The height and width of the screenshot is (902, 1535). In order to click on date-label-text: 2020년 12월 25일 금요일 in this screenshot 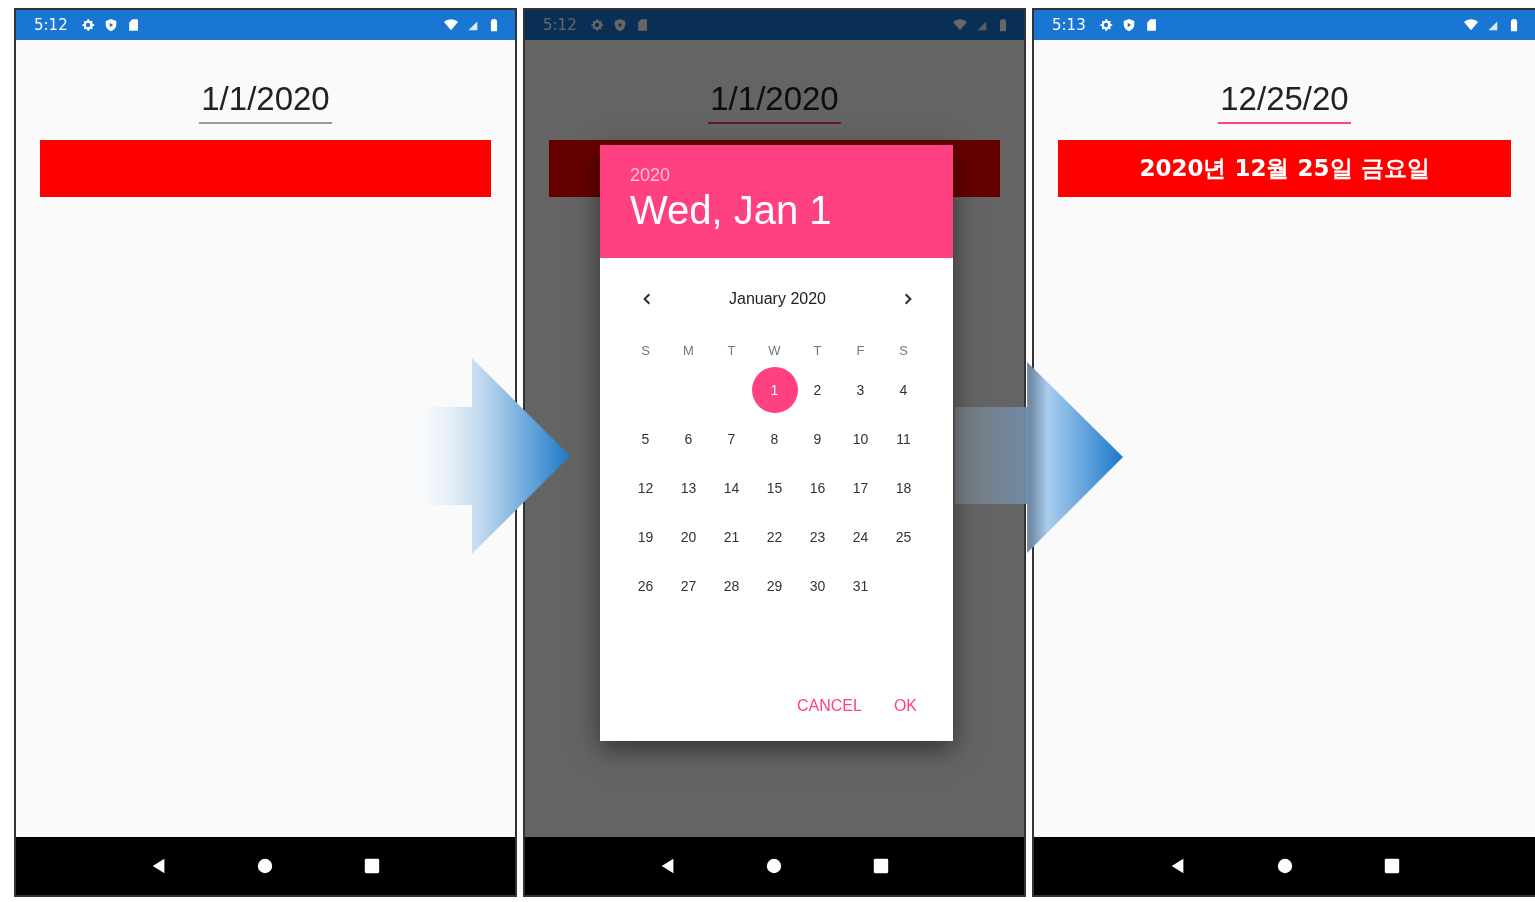, I will do `click(1284, 168)`.